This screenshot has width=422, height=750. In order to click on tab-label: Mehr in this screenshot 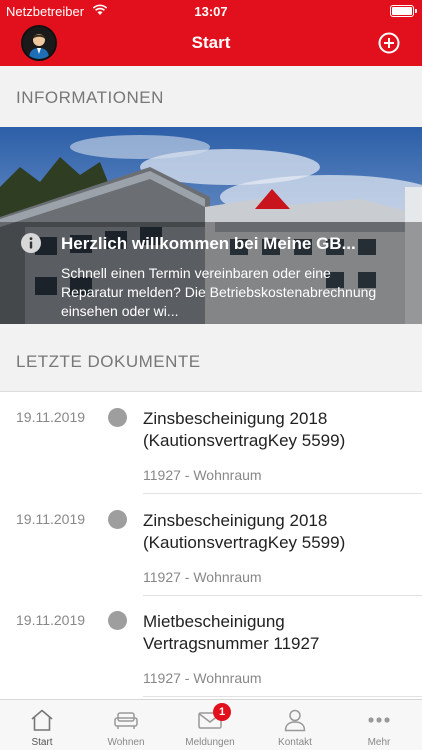, I will do `click(379, 742)`.